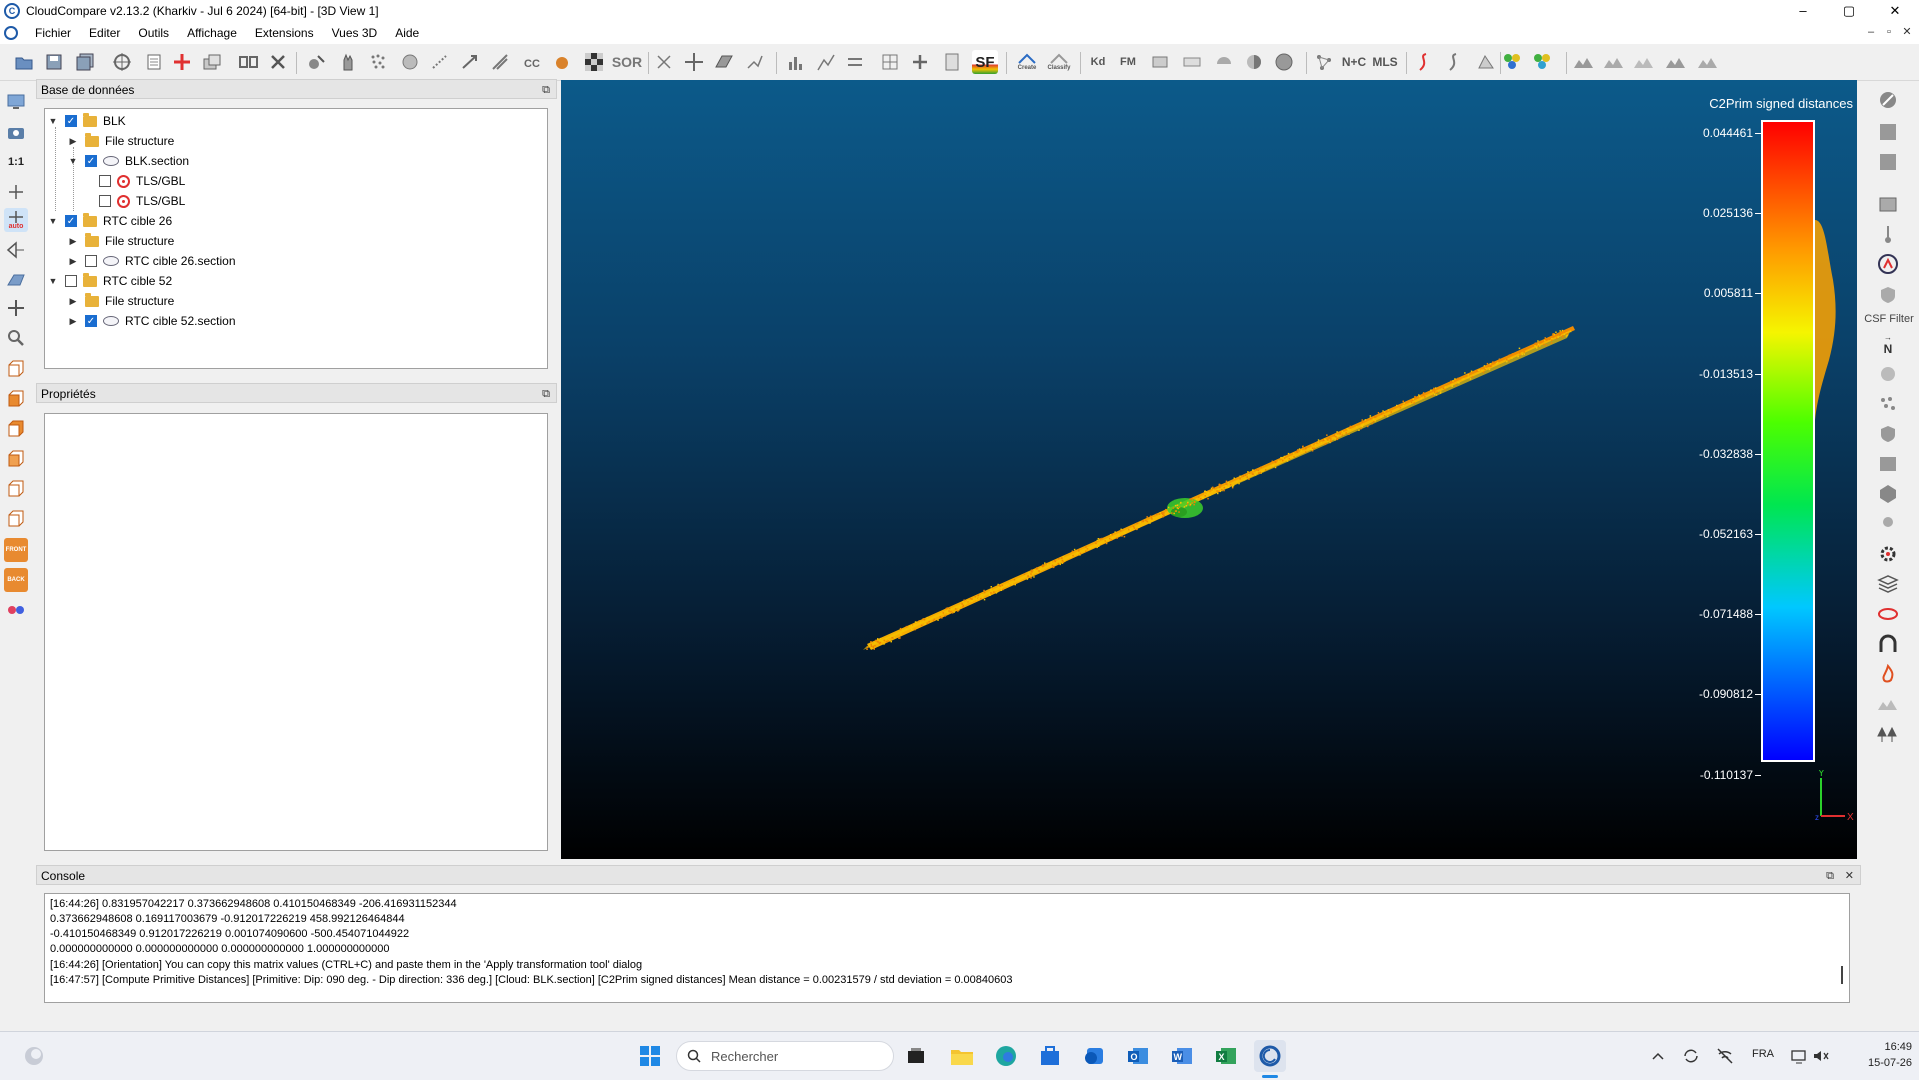 This screenshot has height=1080, width=1919. What do you see at coordinates (1324, 62) in the screenshot?
I see `graph-icon` at bounding box center [1324, 62].